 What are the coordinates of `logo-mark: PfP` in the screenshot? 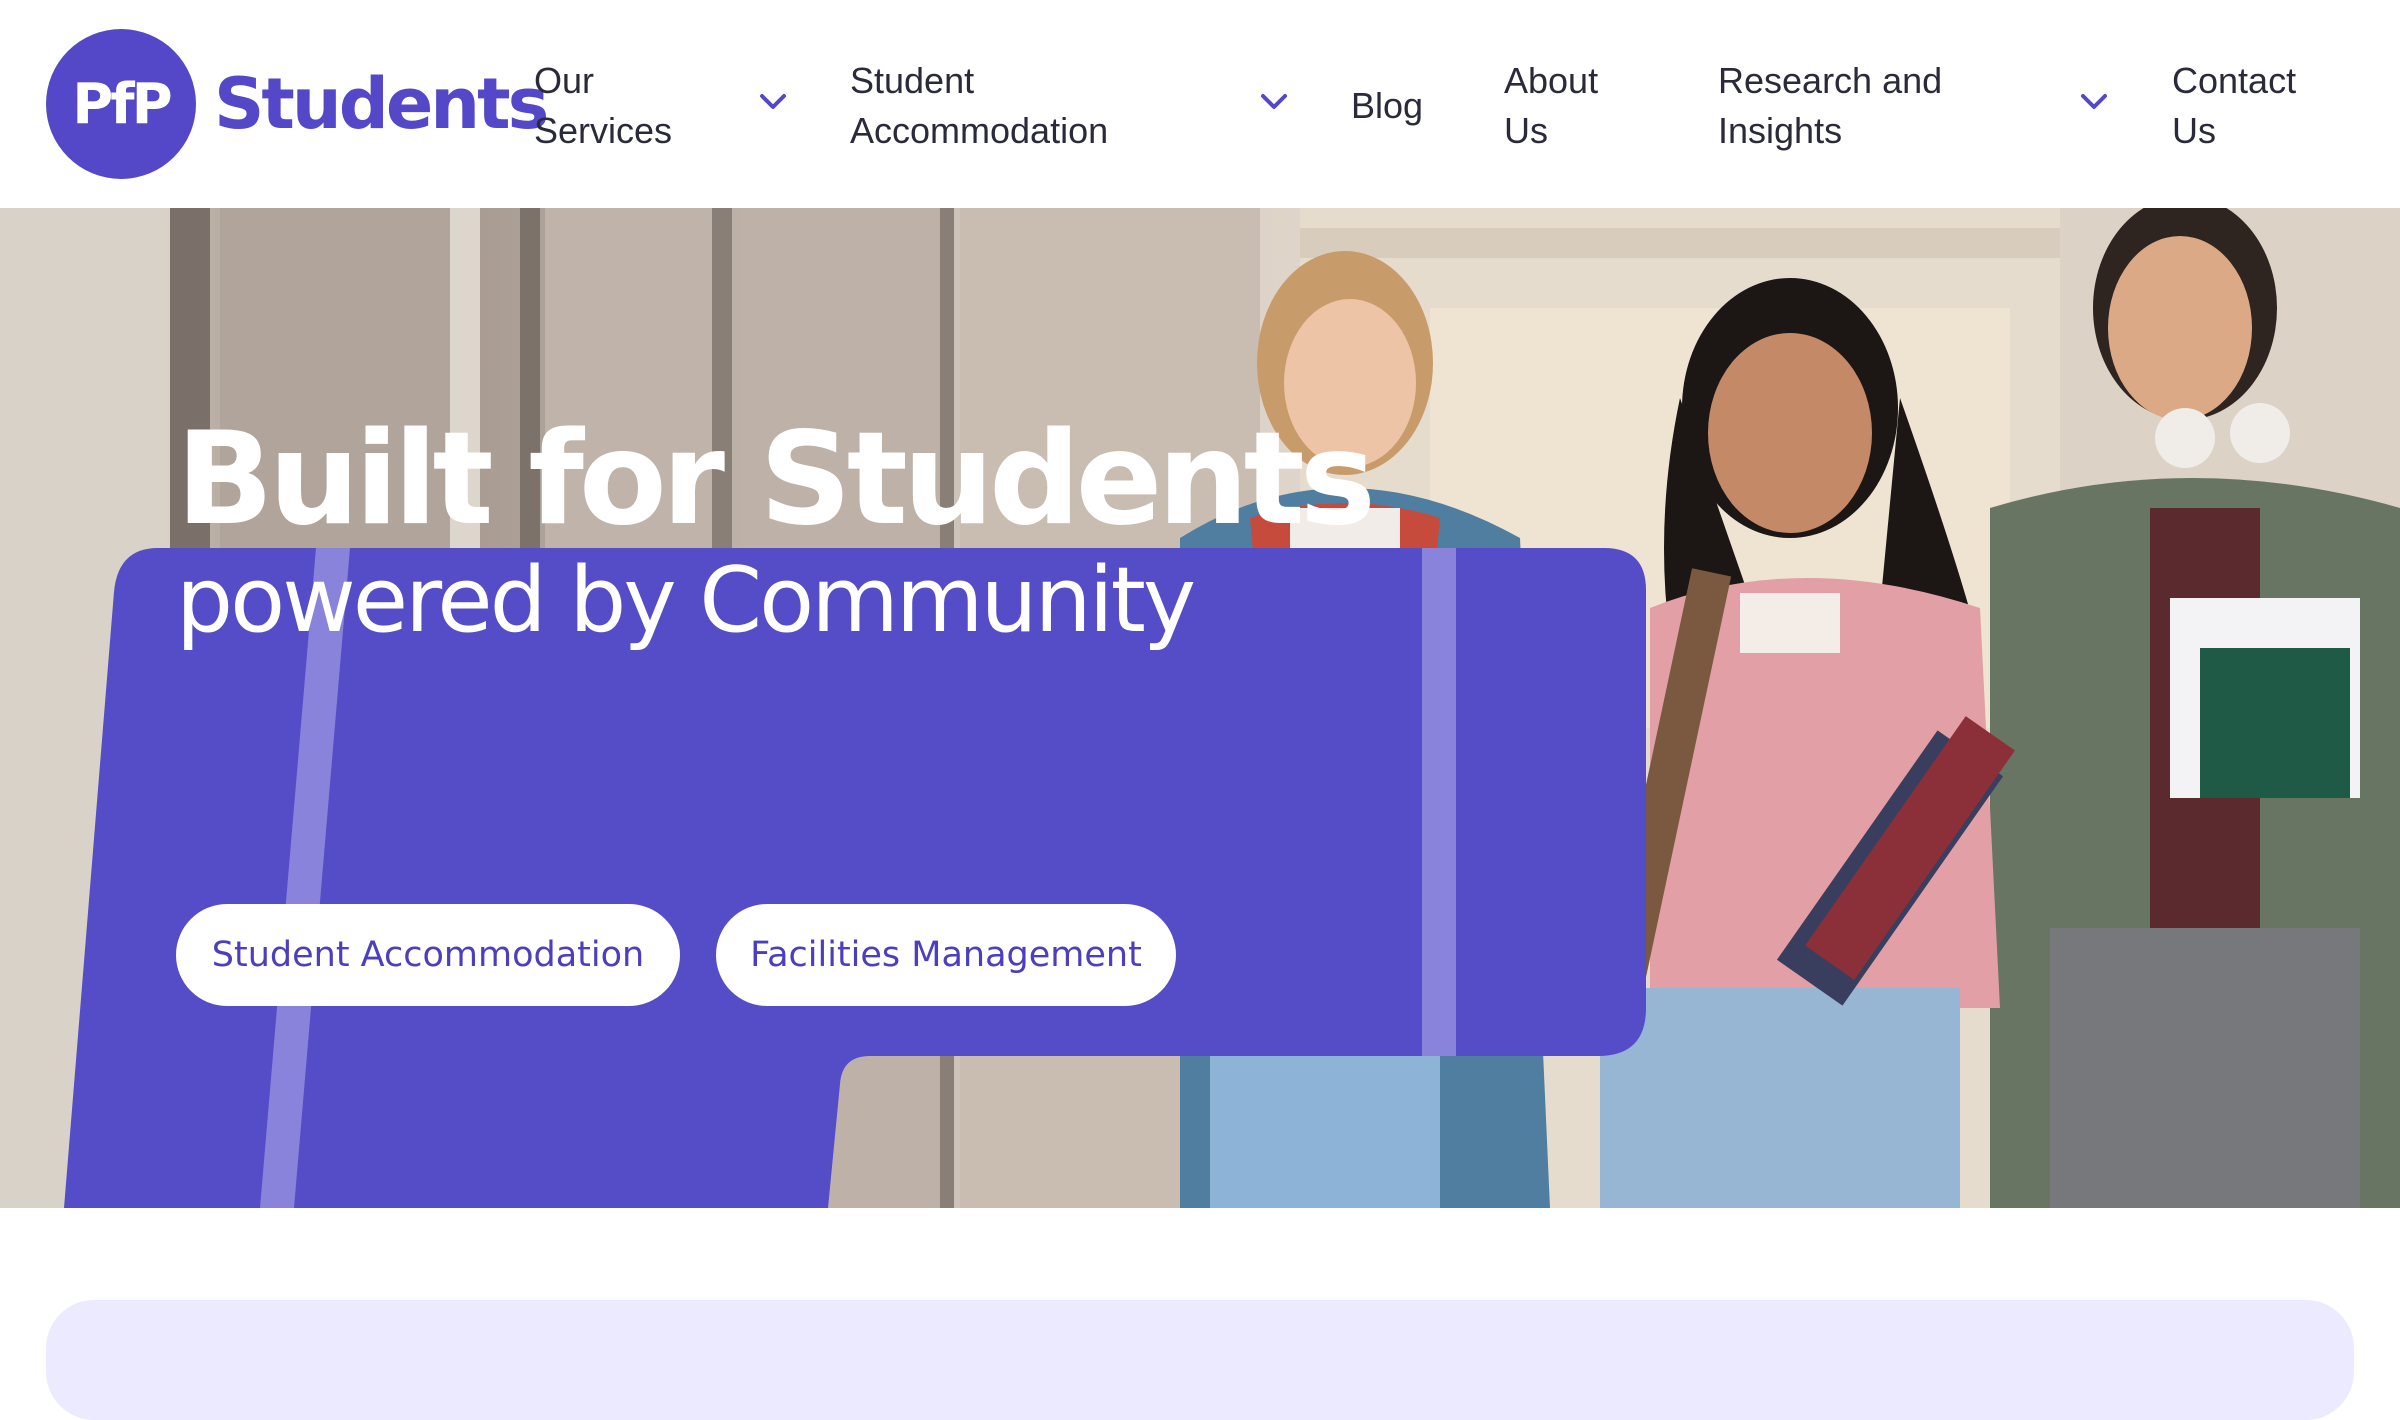 It's located at (121, 104).